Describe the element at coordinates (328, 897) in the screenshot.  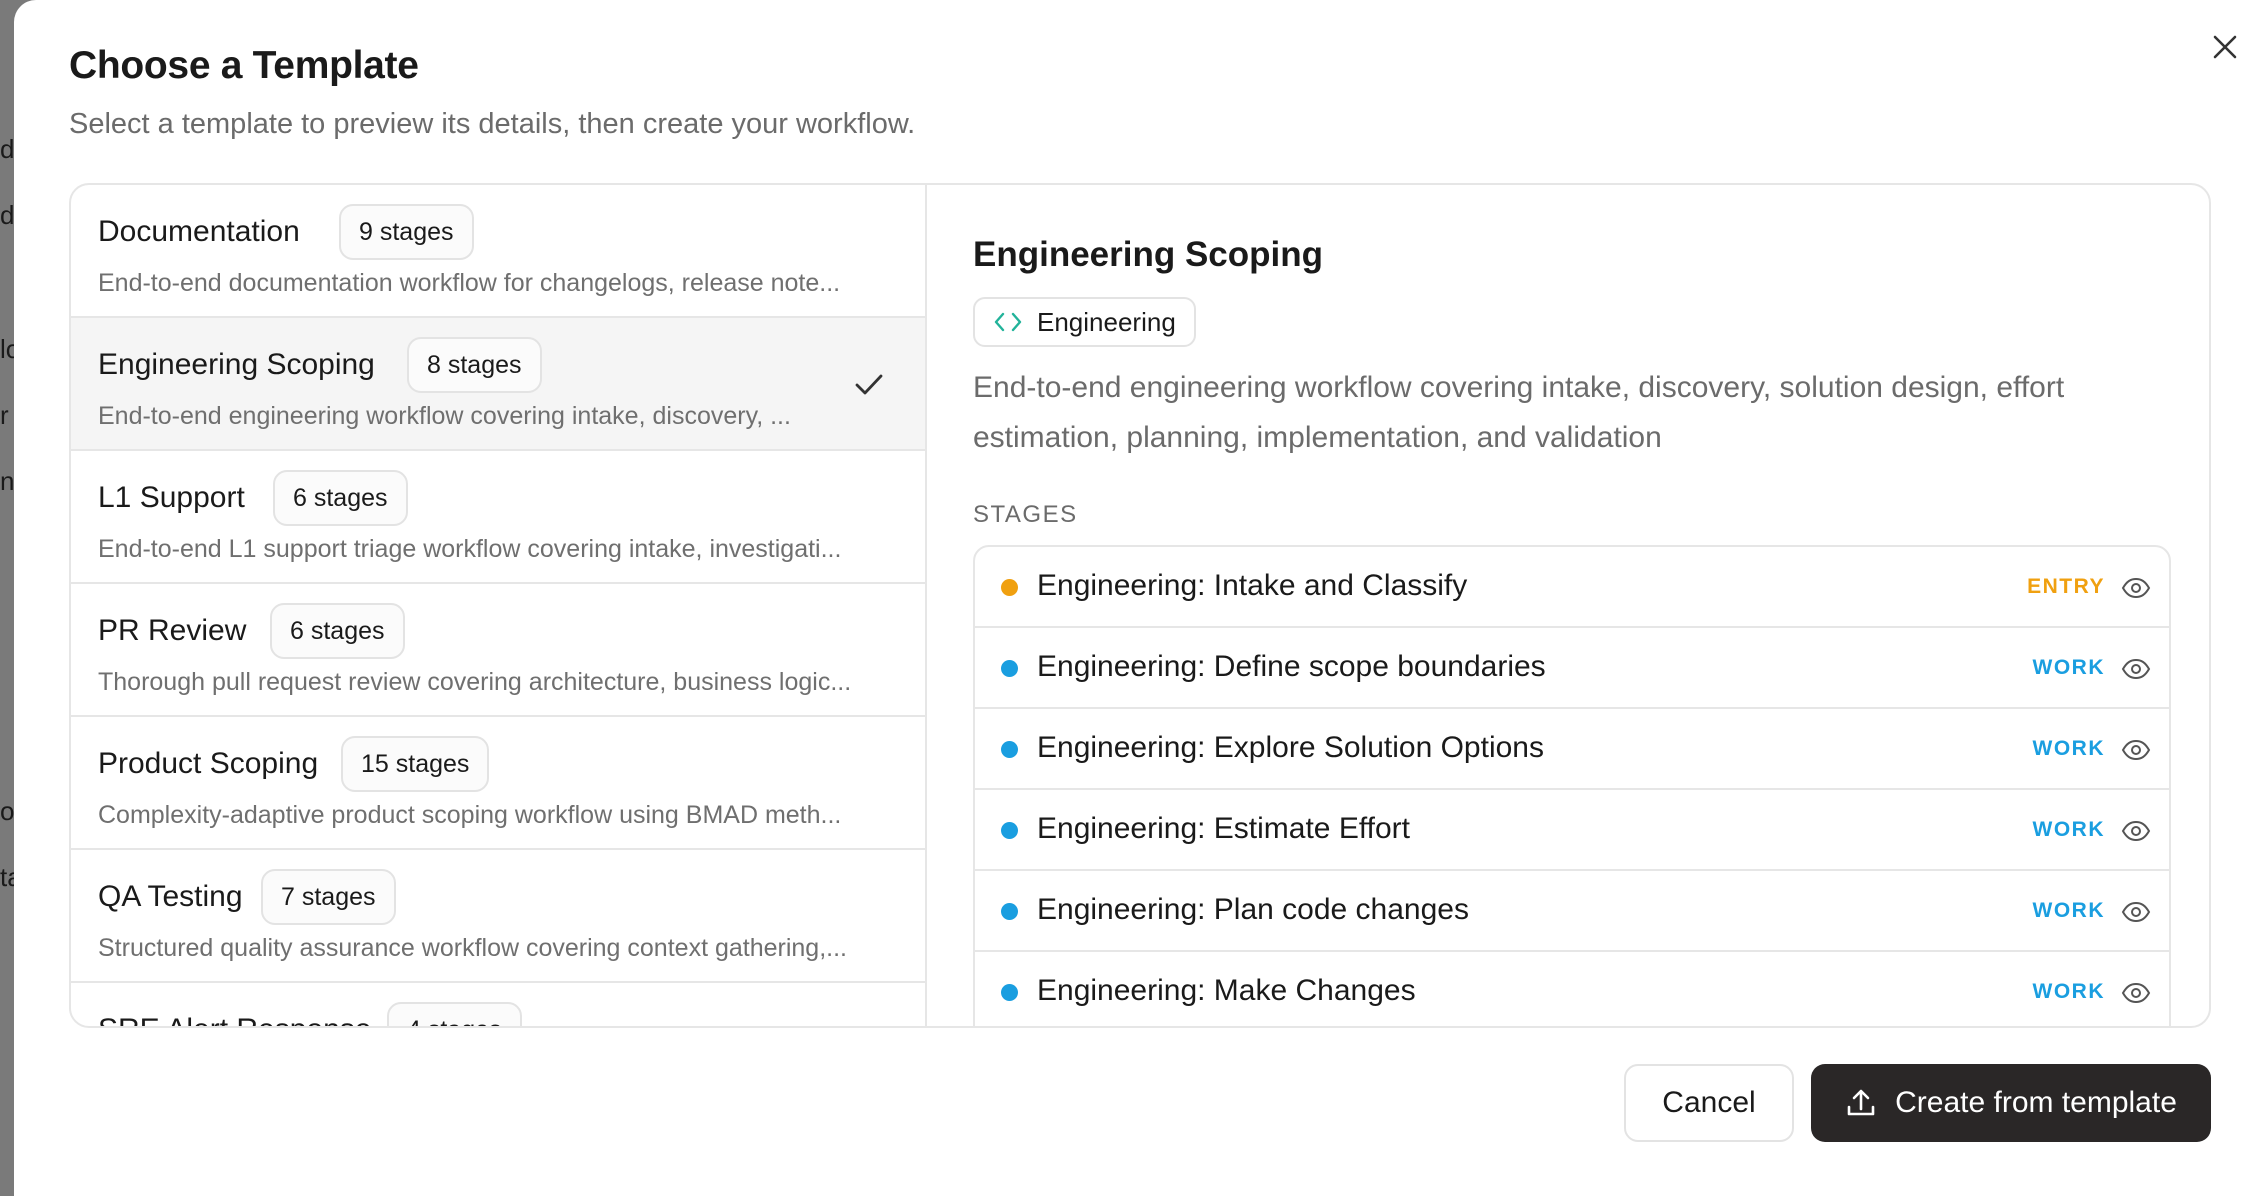
I see `stage-count-badge: 7 stages` at that location.